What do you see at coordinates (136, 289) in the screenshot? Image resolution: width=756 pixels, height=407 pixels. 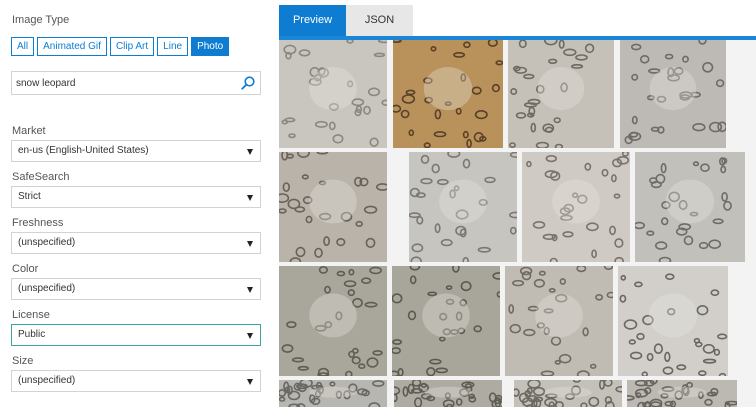 I see `color-select: (unspecified)` at bounding box center [136, 289].